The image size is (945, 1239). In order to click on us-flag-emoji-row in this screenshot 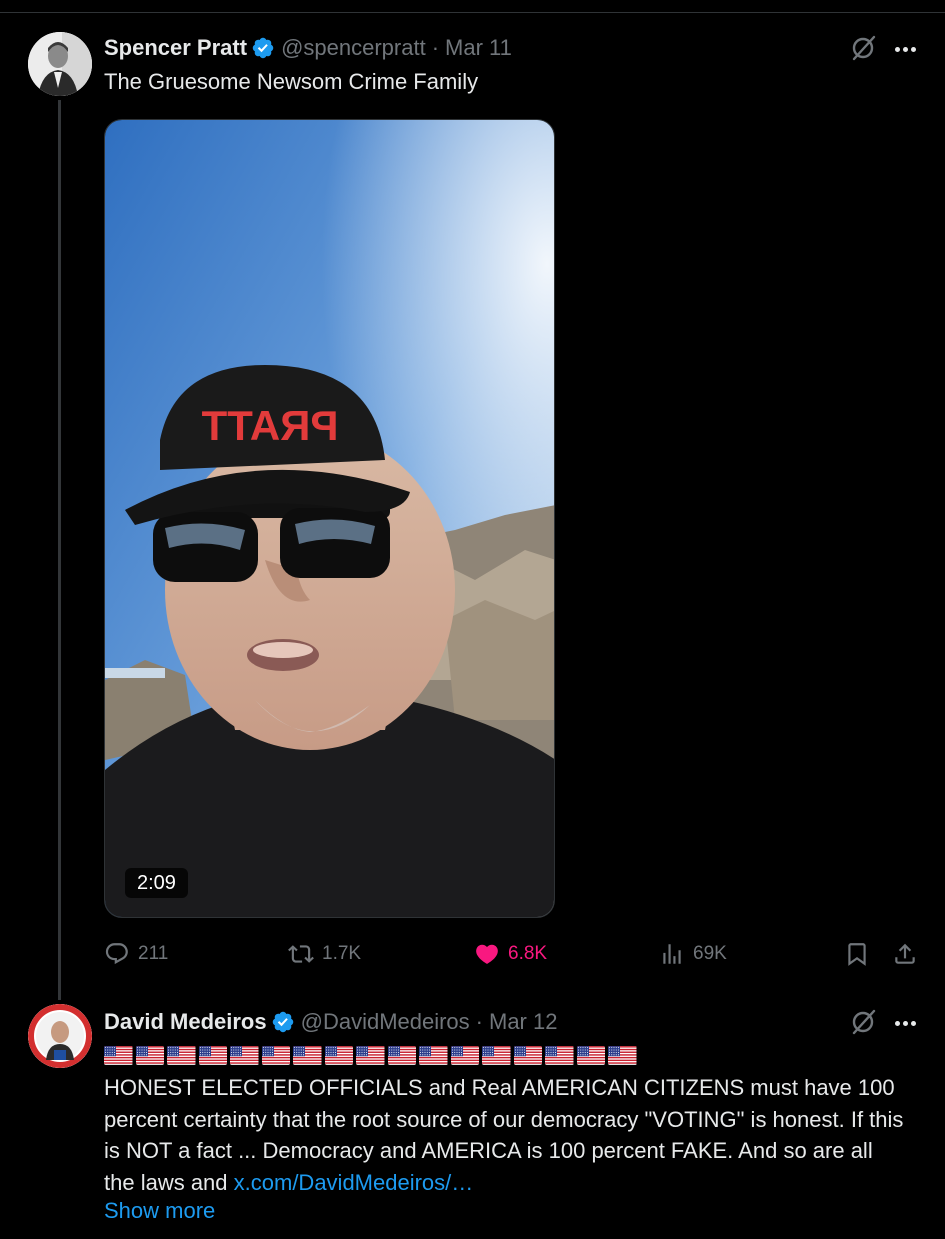, I will do `click(370, 1055)`.